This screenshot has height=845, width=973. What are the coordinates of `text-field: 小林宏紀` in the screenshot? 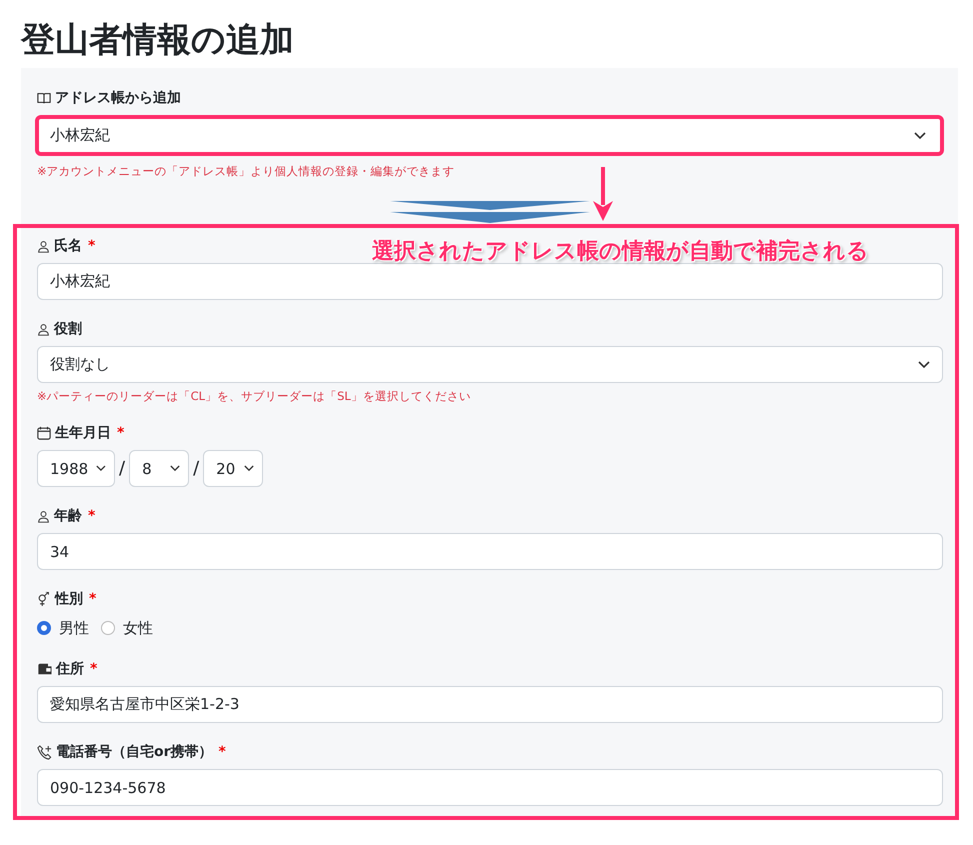 It's located at (490, 281).